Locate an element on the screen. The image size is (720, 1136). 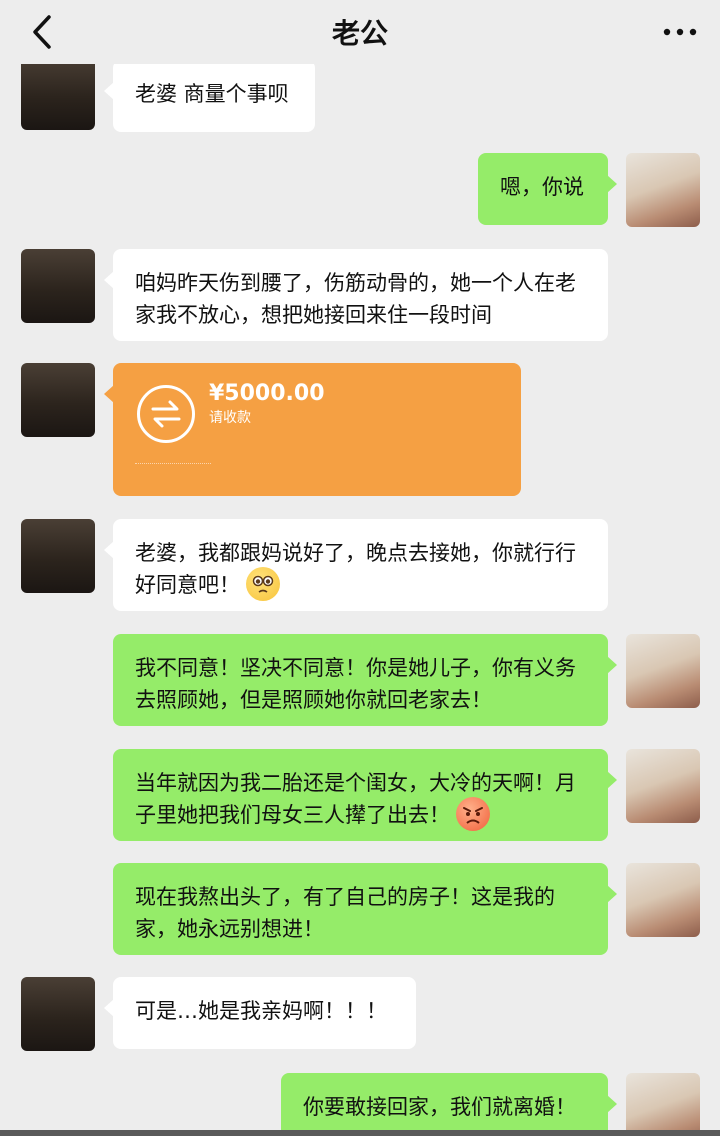
message-bubble: 我不同意！坚决不同意！你是她儿子，你有义务去照顾她，但是照顾她你就回老家去！ is located at coordinates (365, 680).